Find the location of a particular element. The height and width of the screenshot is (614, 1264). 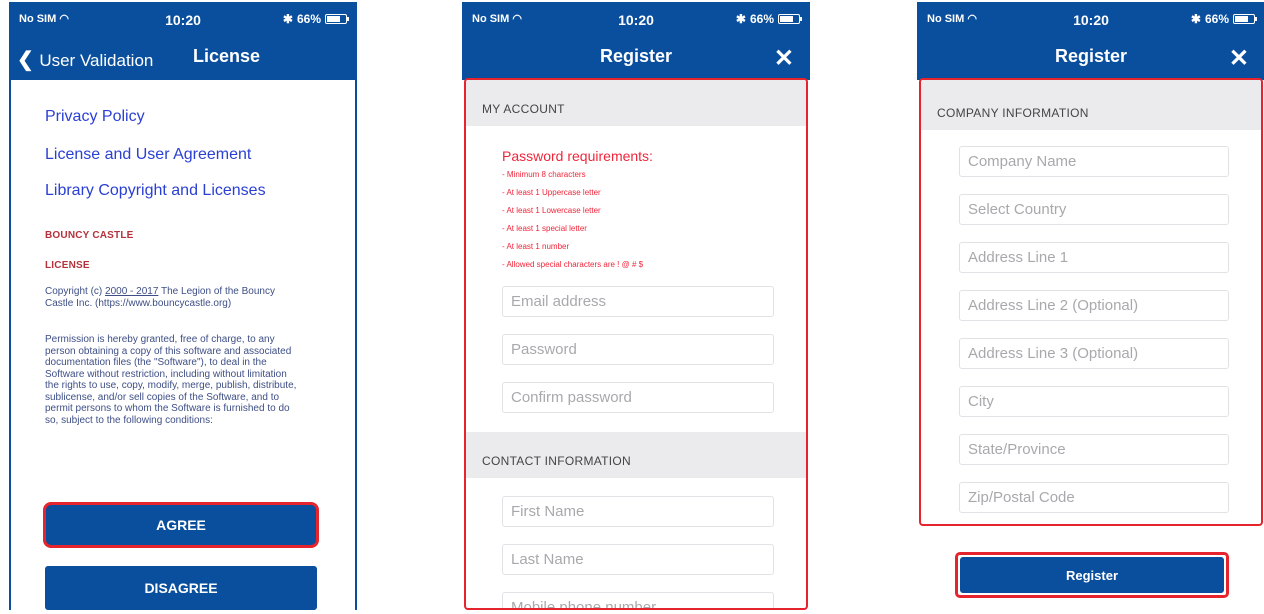

city-field: City is located at coordinates (1094, 401).